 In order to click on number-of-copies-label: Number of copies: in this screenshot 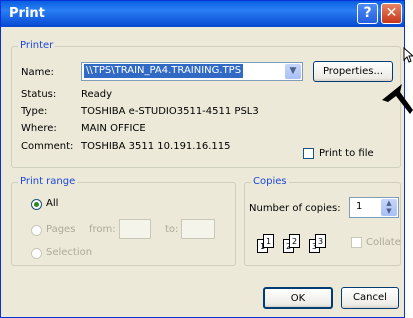, I will do `click(295, 208)`.